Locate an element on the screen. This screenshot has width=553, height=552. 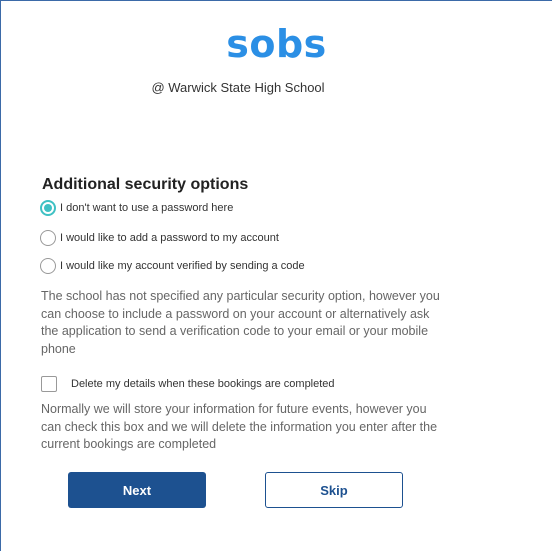
radio-add-password is located at coordinates (48, 238).